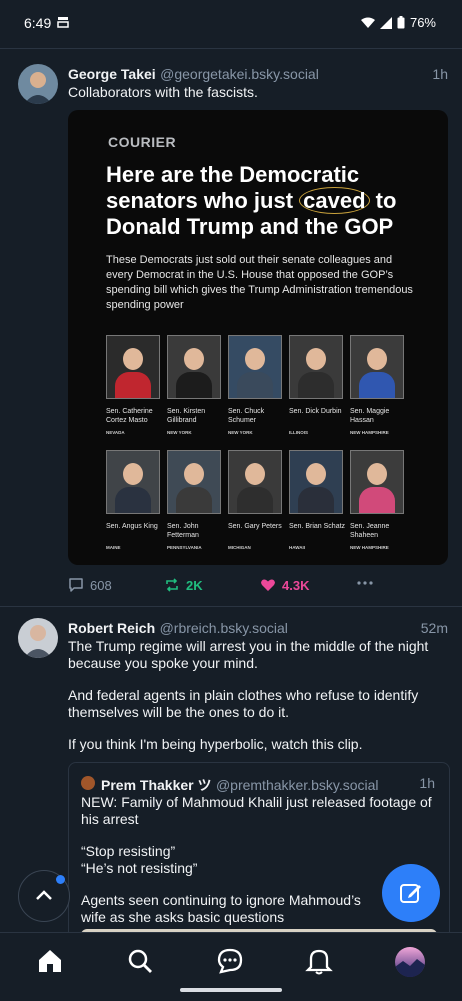  What do you see at coordinates (367, 22) in the screenshot?
I see `wifi-icon` at bounding box center [367, 22].